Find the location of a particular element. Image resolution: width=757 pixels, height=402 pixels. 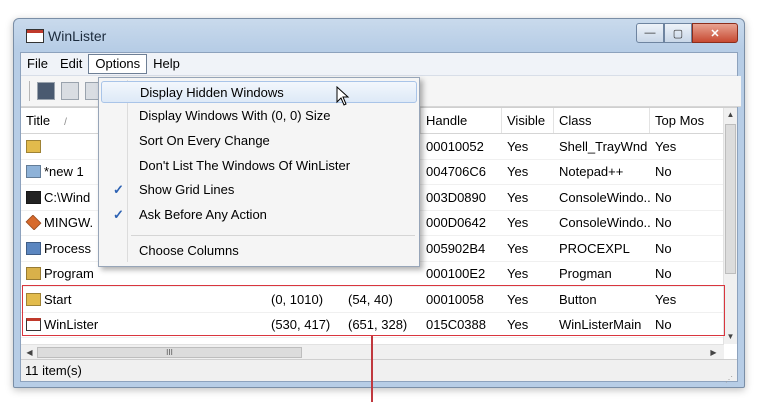

caption-buttons: — ▢ ✕ is located at coordinates (687, 33).